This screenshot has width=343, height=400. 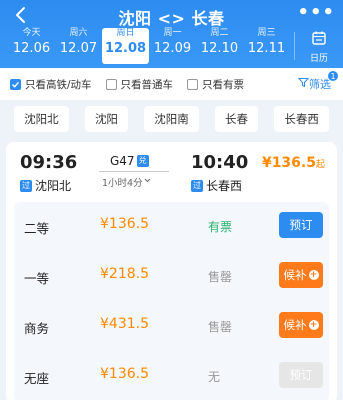 What do you see at coordinates (41, 119) in the screenshot?
I see `station-chip: 沈阳北` at bounding box center [41, 119].